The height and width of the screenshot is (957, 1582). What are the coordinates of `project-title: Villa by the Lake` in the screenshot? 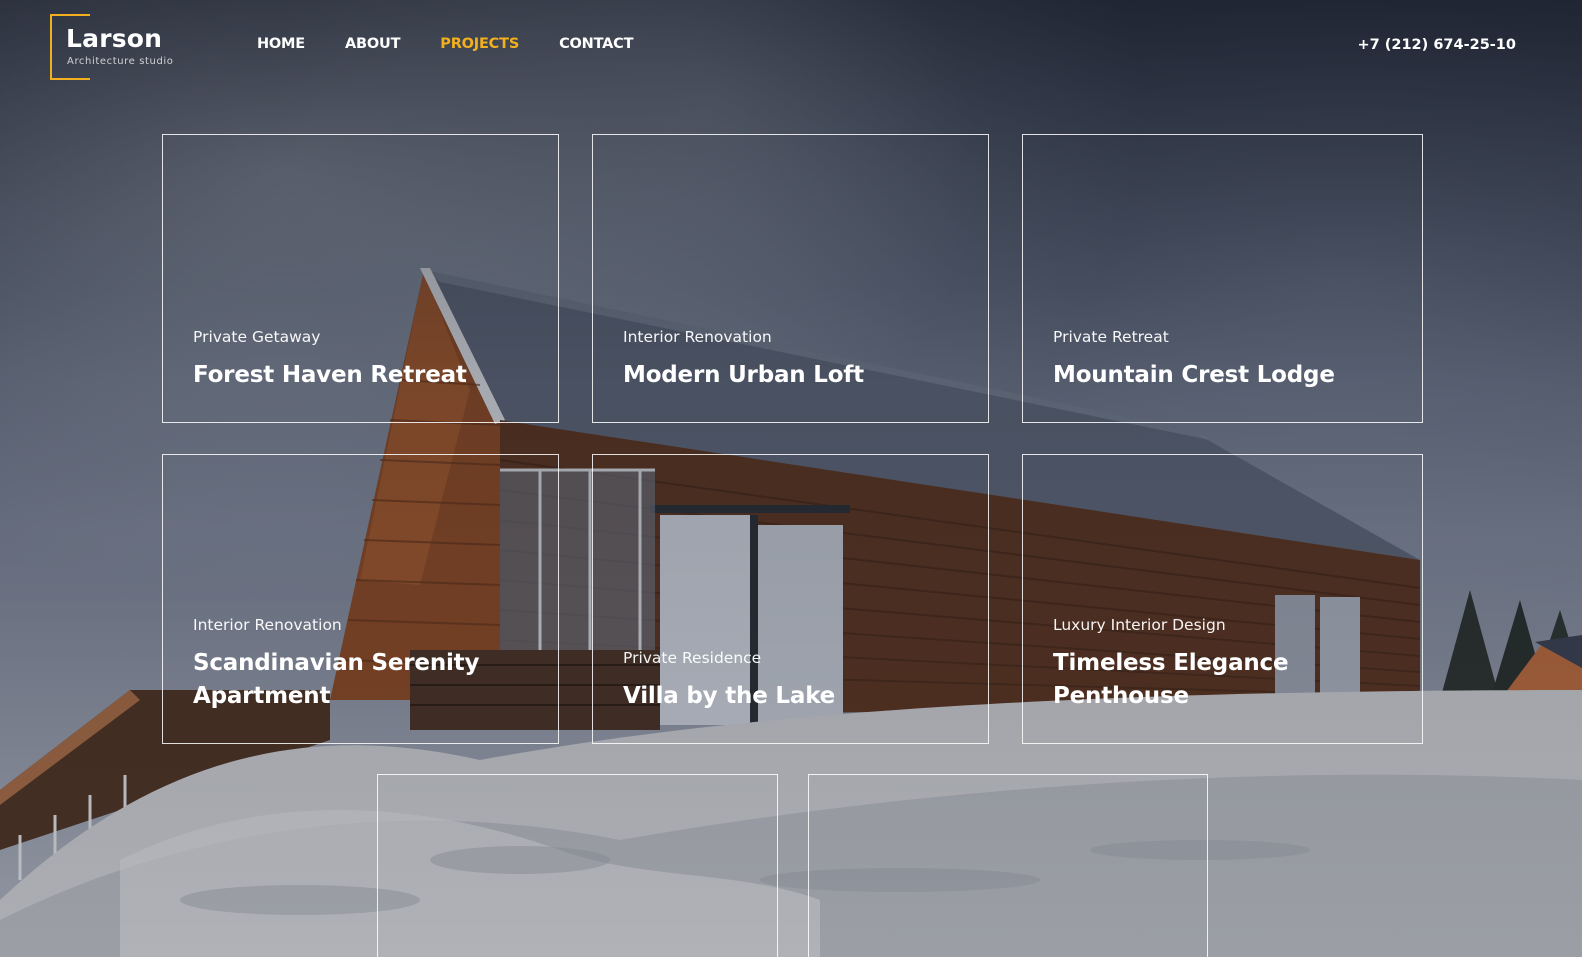 It's located at (729, 696).